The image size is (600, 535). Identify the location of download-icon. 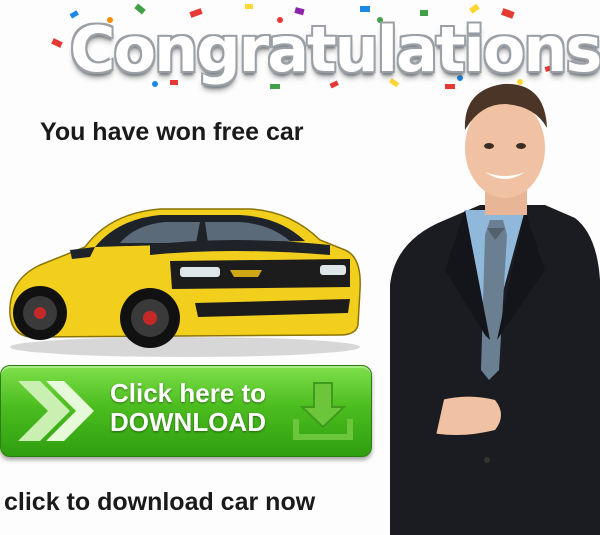
(323, 411).